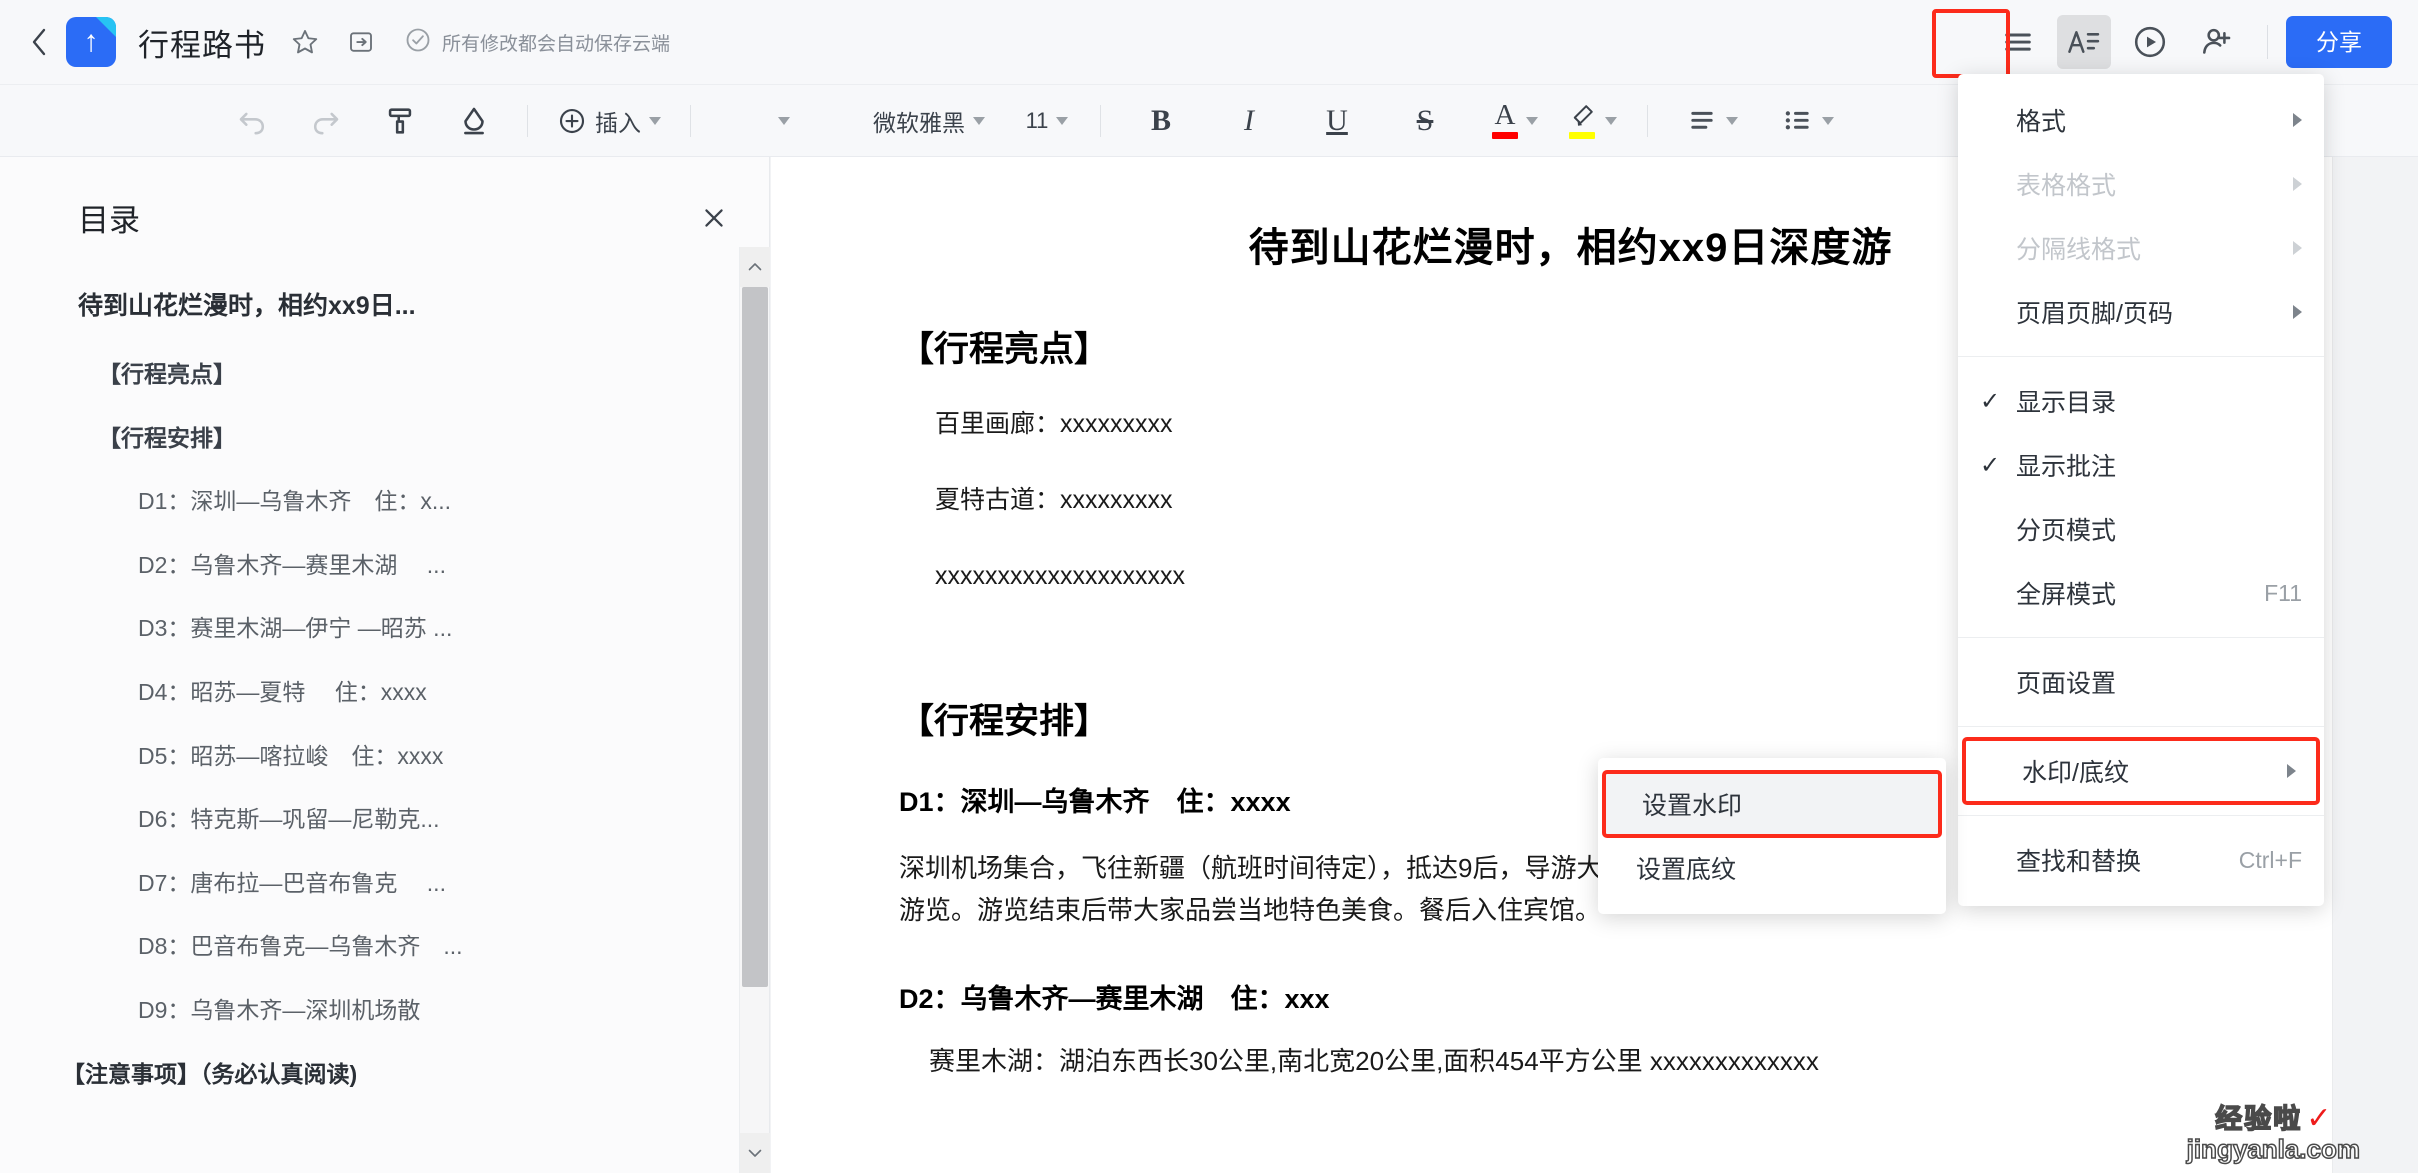  What do you see at coordinates (202, 42) in the screenshot?
I see `document-title: 行程路书` at bounding box center [202, 42].